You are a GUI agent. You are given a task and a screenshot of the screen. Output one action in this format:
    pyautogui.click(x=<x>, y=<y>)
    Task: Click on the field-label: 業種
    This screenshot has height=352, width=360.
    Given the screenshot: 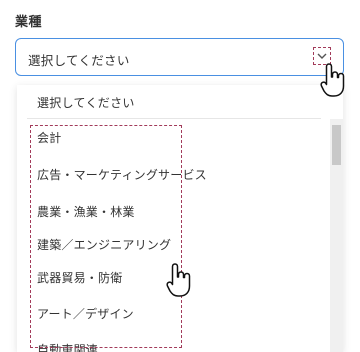 What is the action you would take?
    pyautogui.click(x=29, y=22)
    